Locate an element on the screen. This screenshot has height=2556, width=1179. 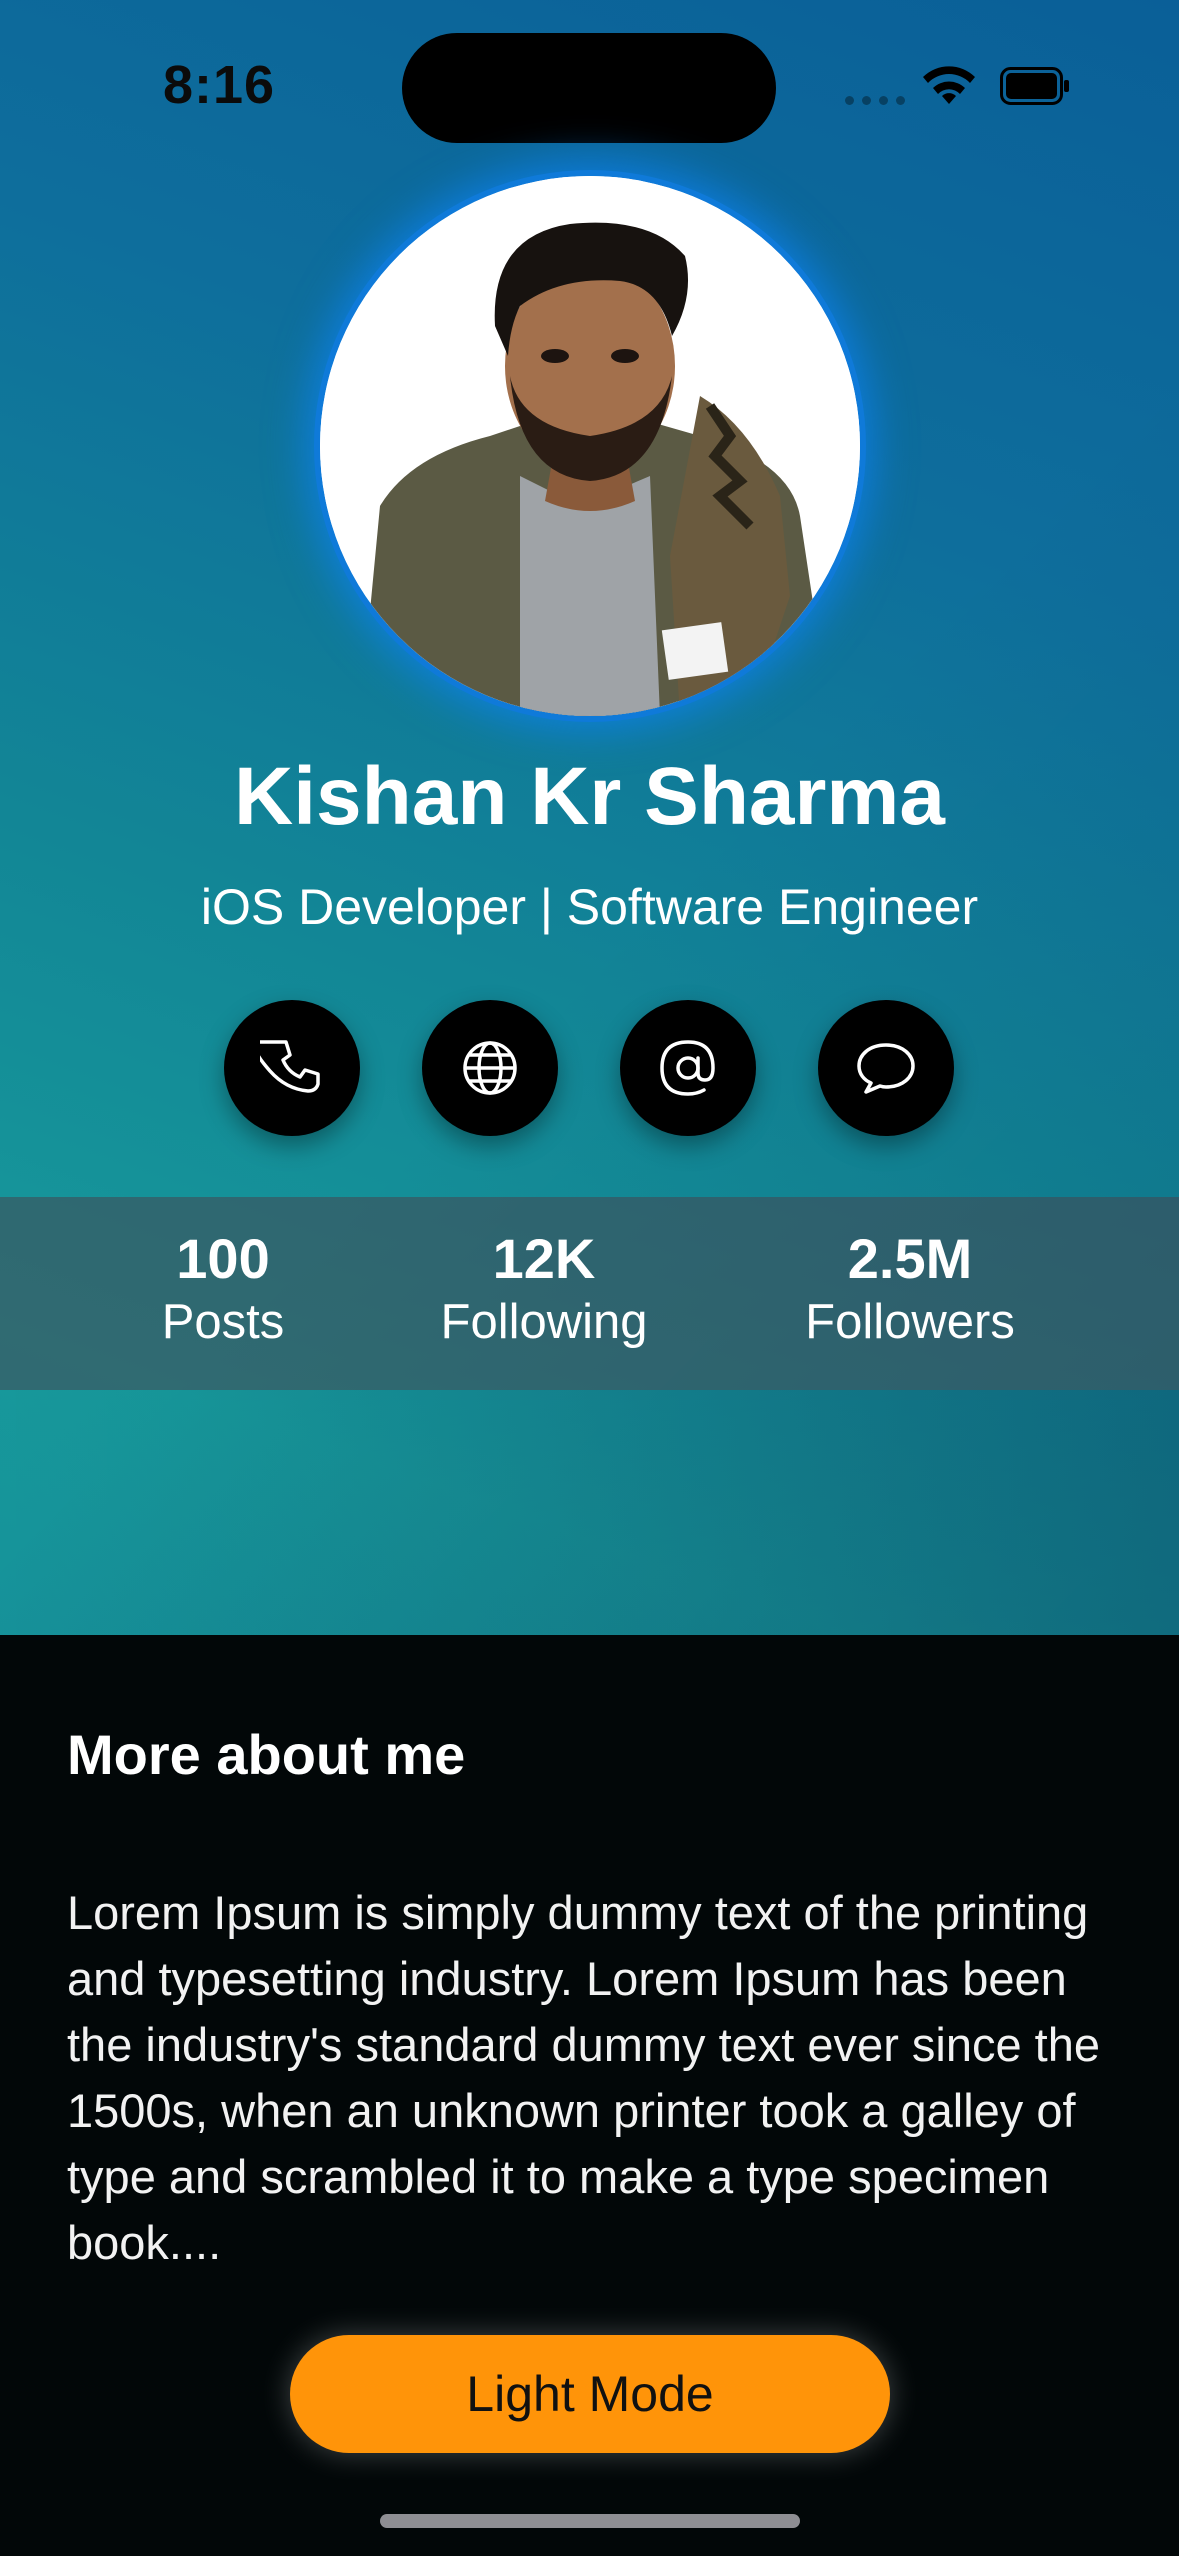
phone-button is located at coordinates (292, 1068).